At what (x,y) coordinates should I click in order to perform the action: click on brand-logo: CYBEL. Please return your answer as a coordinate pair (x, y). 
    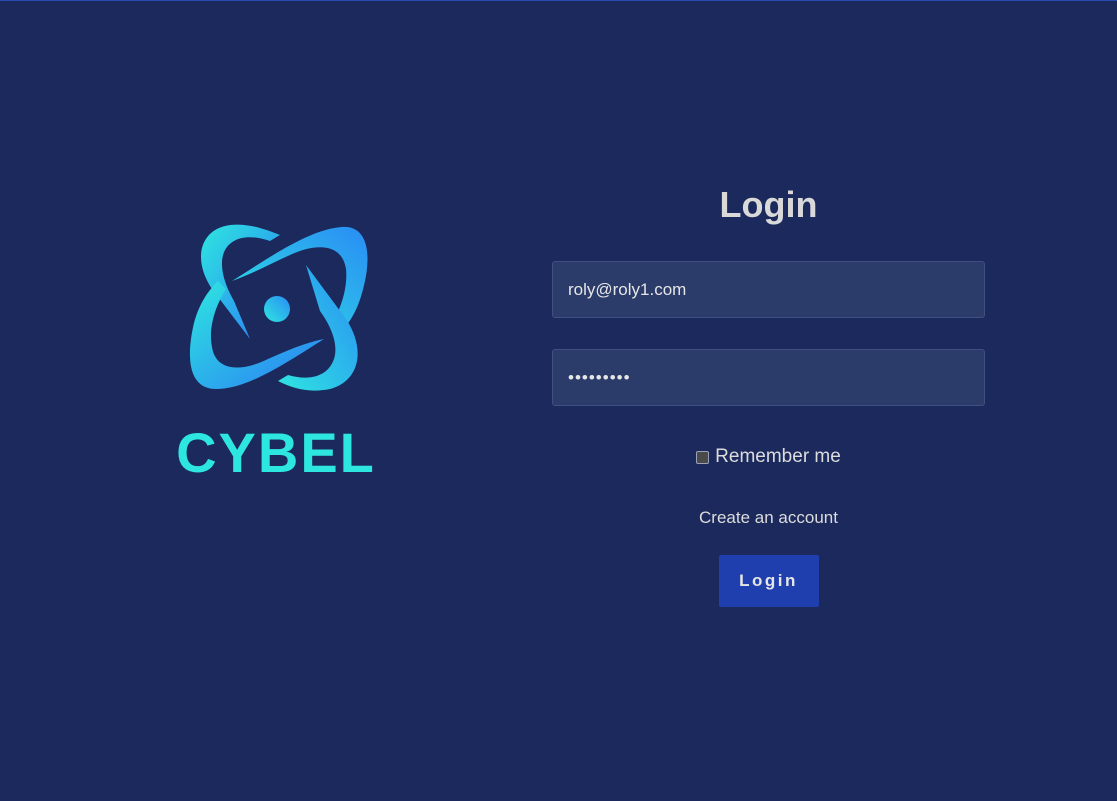
    Looking at the image, I should click on (276, 349).